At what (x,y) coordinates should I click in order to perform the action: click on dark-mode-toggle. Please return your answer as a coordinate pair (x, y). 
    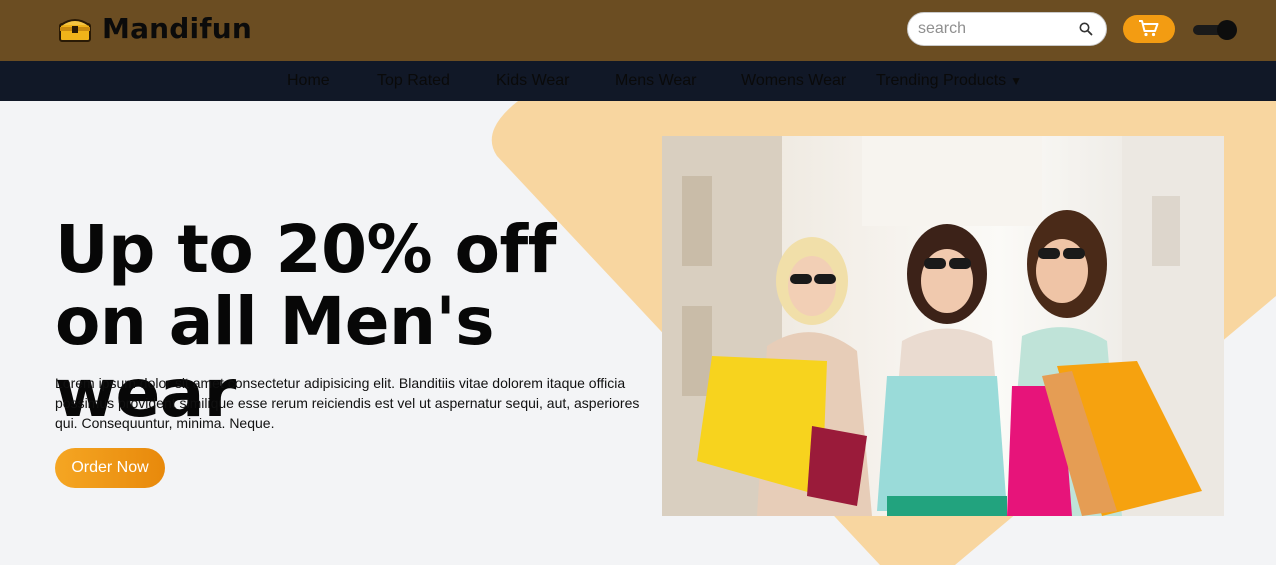
    Looking at the image, I should click on (1215, 30).